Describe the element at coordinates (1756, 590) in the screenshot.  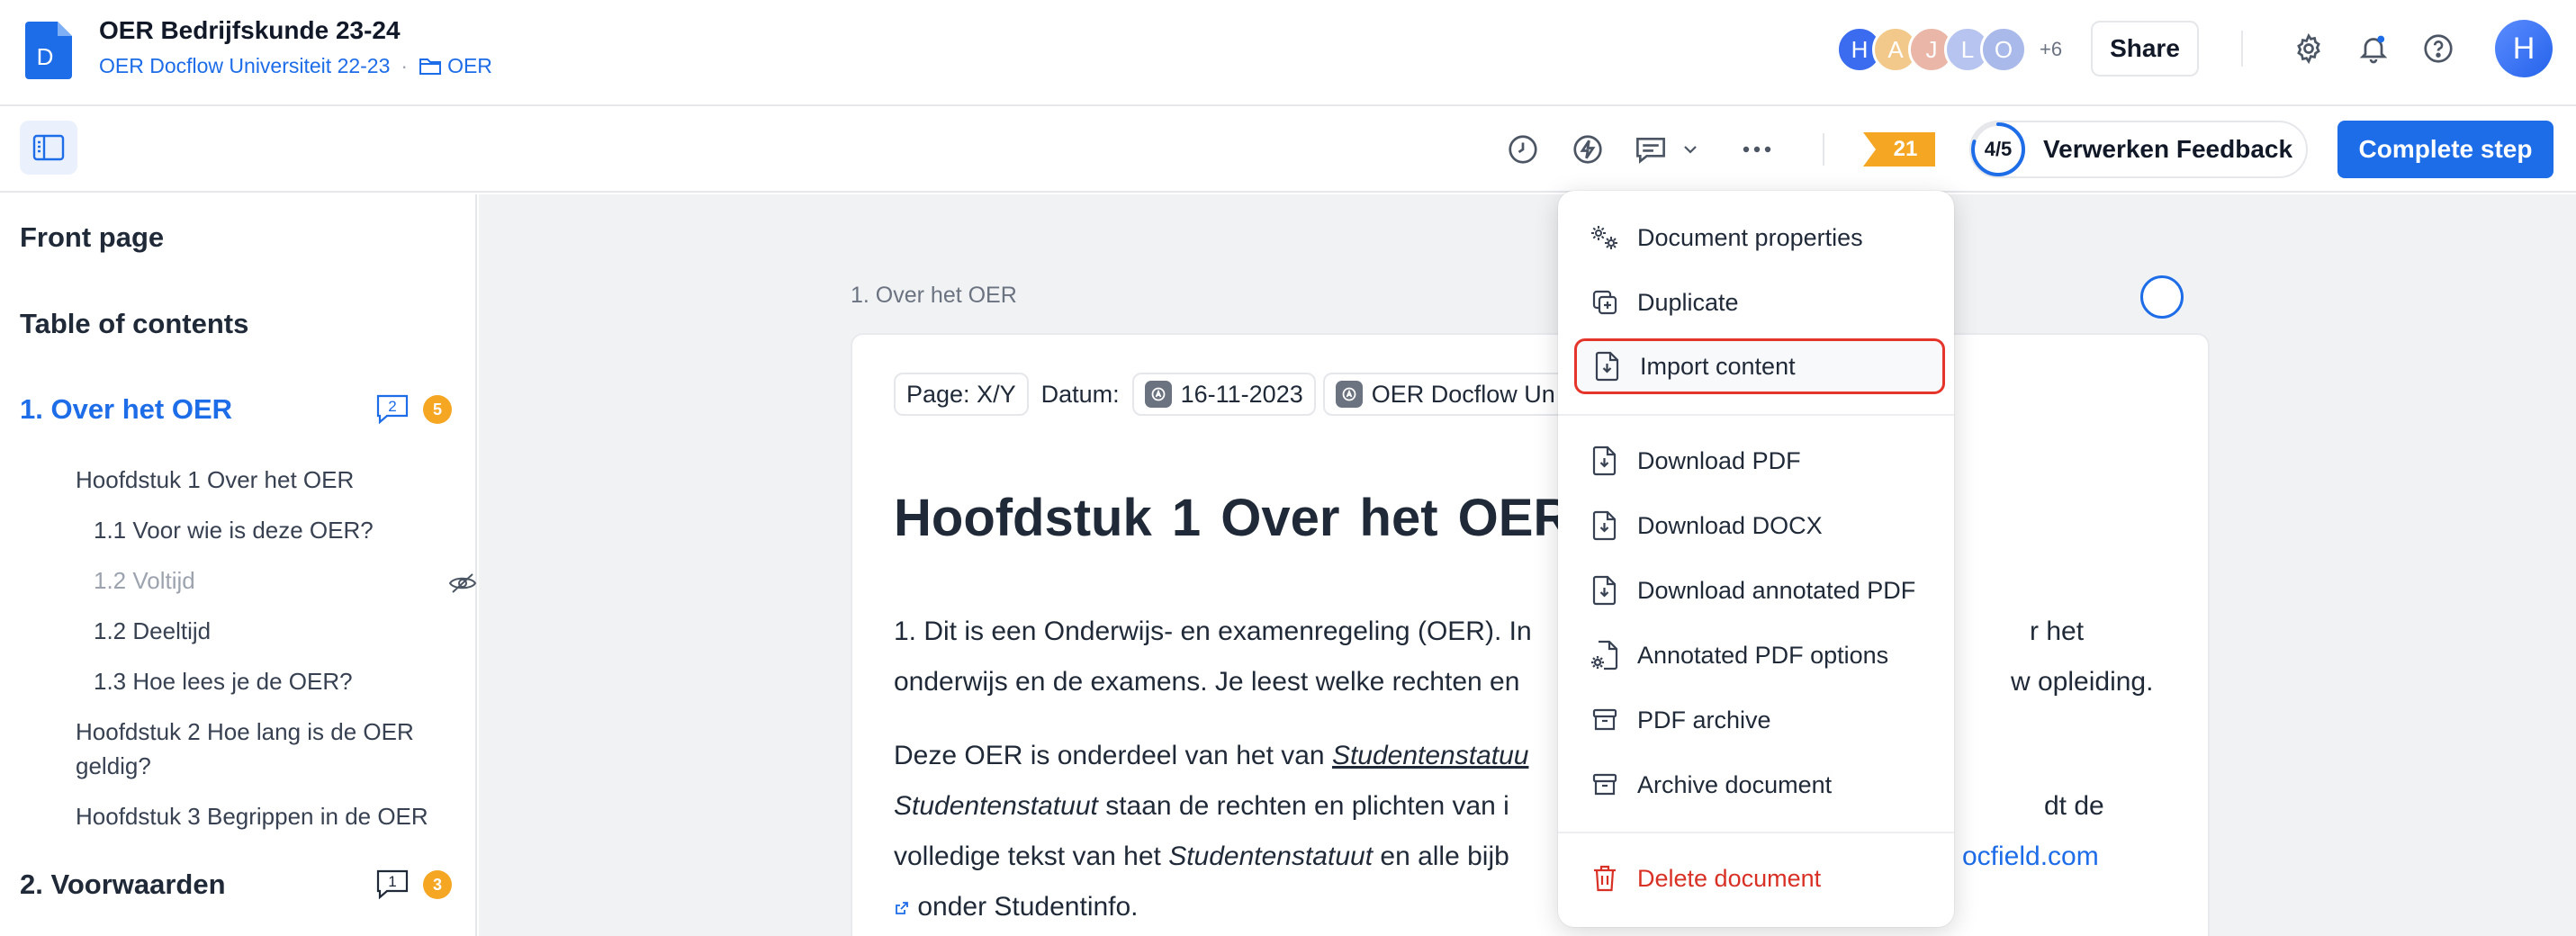
I see `menu-item-download-annotated-pdf: Download annotated PDF` at that location.